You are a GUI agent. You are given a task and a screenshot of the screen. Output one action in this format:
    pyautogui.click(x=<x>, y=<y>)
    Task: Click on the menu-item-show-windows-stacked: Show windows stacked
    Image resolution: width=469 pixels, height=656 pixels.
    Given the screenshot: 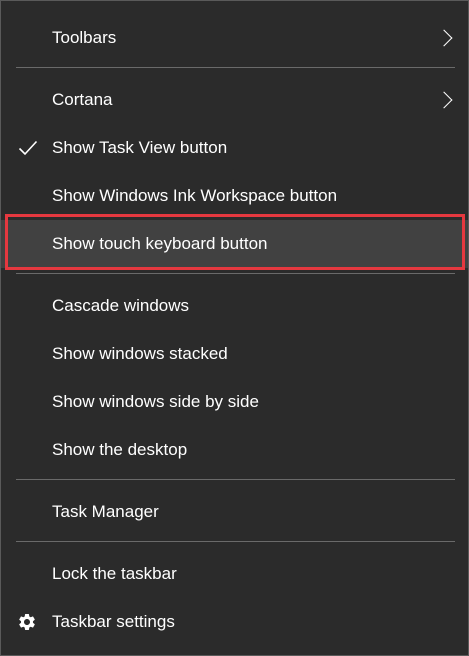 What is the action you would take?
    pyautogui.click(x=234, y=354)
    